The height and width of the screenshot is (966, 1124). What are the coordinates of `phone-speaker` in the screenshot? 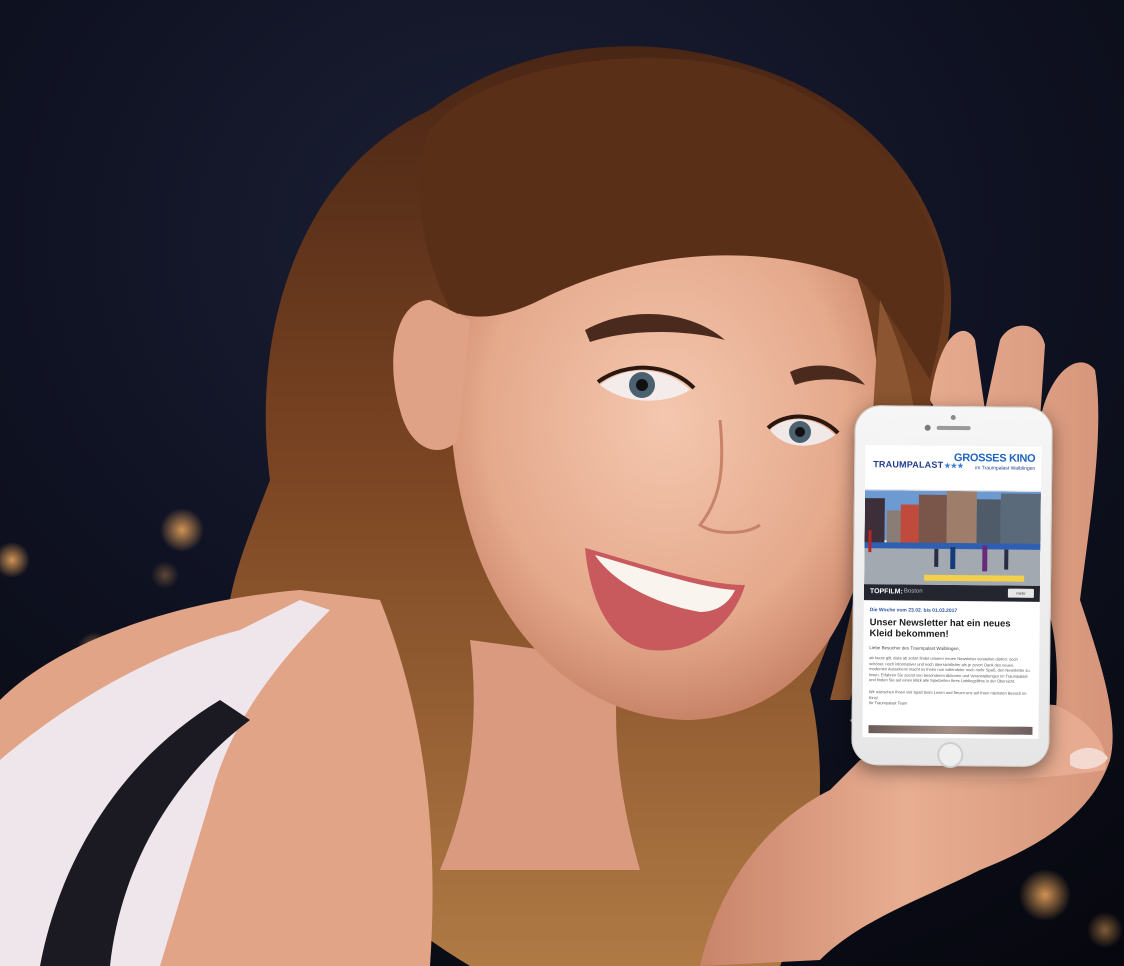 It's located at (953, 428).